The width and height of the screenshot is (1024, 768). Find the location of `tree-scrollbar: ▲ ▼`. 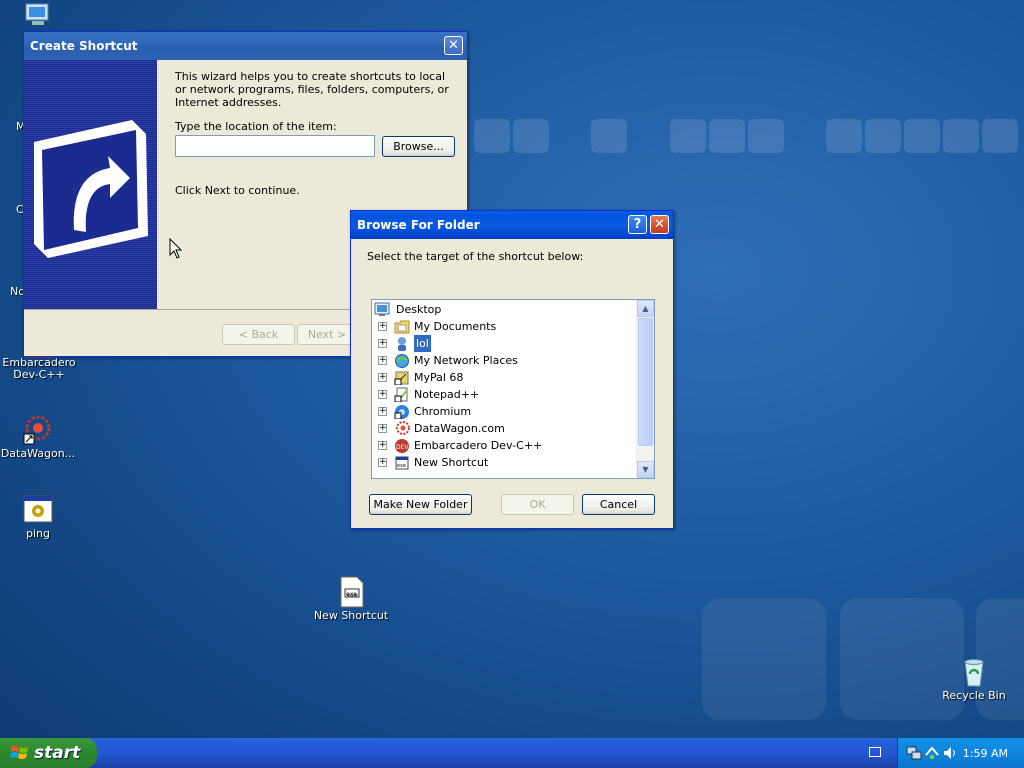

tree-scrollbar: ▲ ▼ is located at coordinates (645, 389).